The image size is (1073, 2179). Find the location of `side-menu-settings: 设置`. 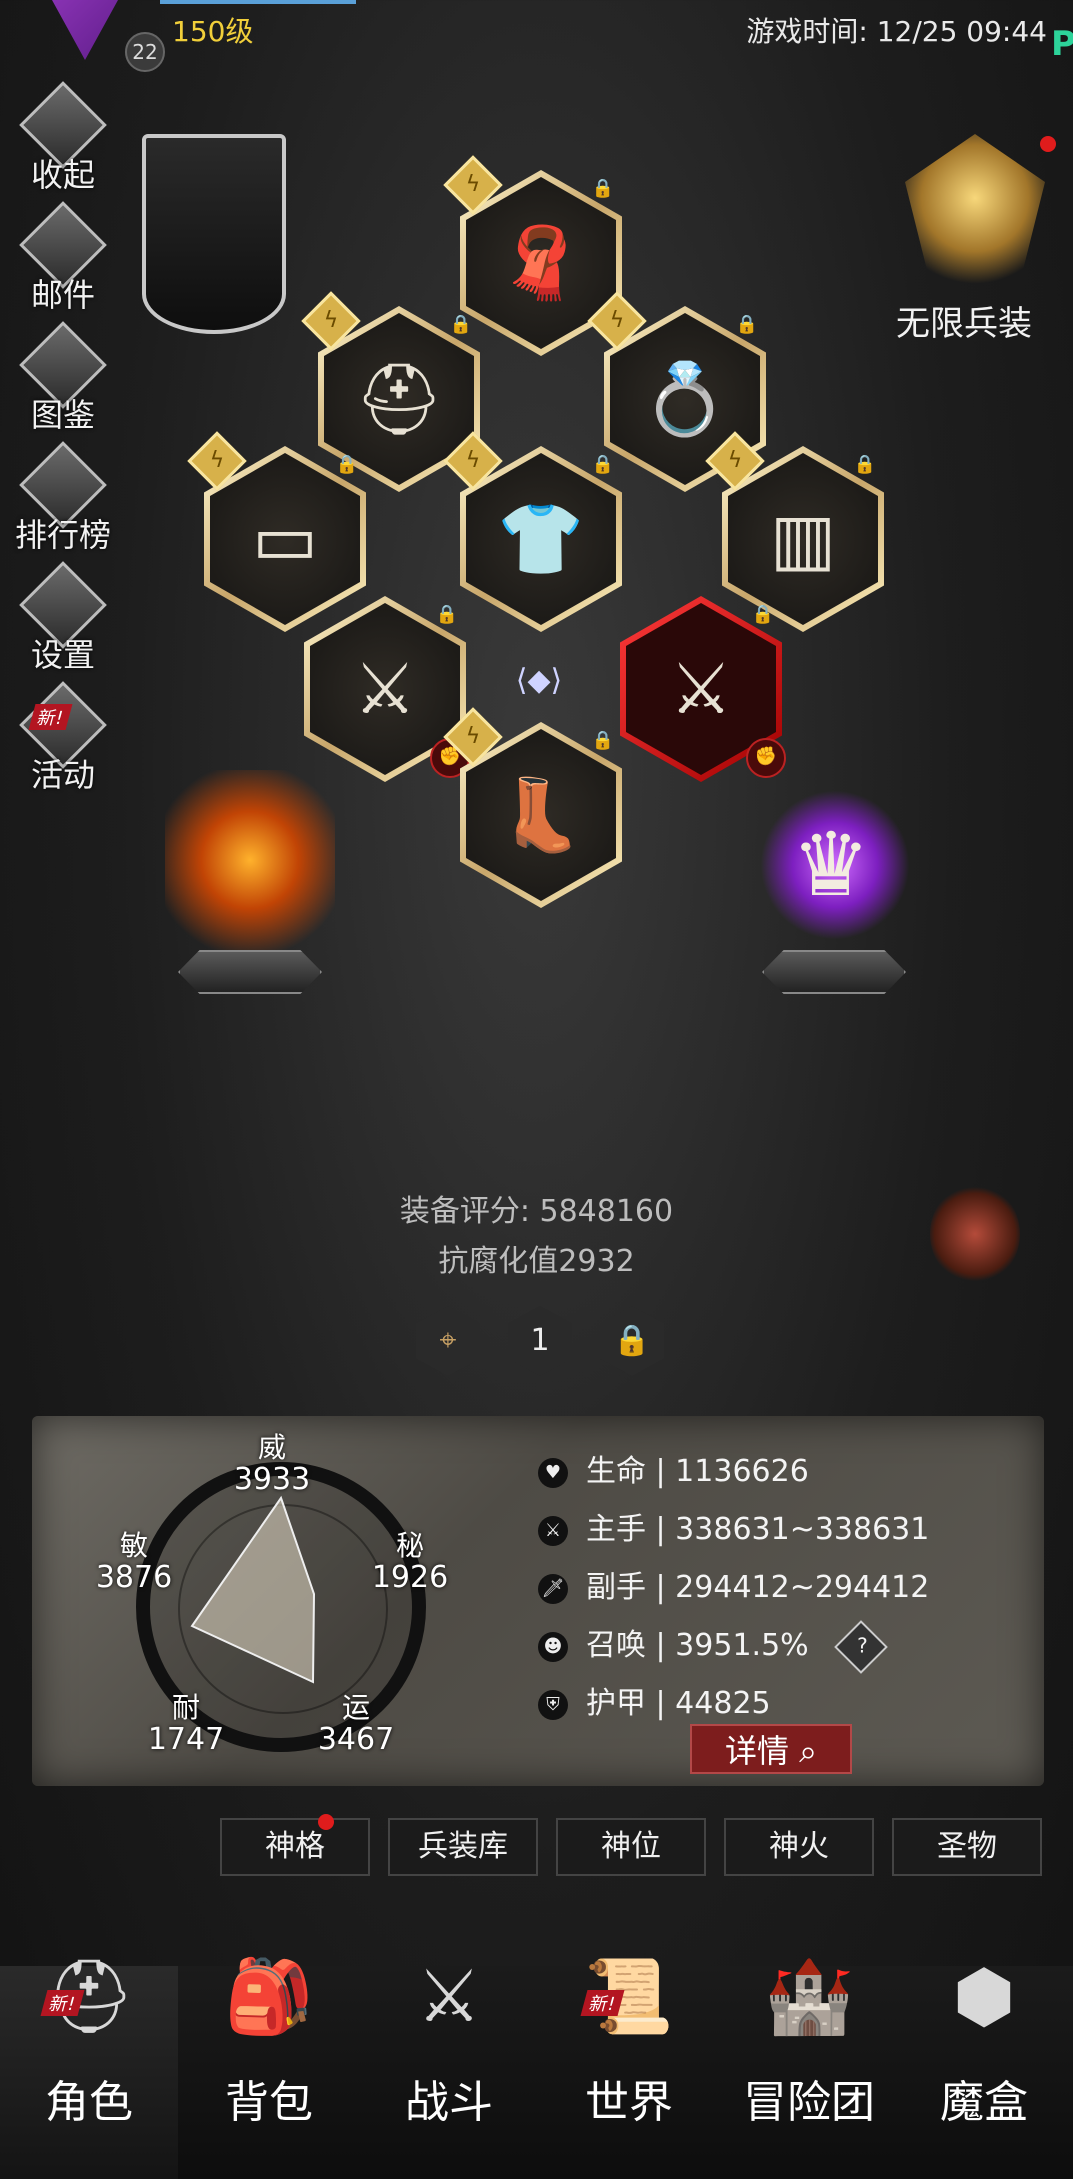

side-menu-settings: 设置 is located at coordinates (63, 618).